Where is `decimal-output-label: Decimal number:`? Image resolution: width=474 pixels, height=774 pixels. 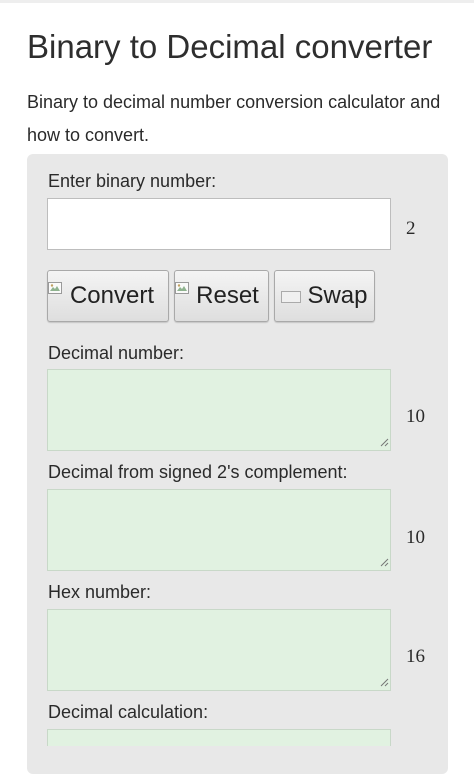 decimal-output-label: Decimal number: is located at coordinates (116, 353).